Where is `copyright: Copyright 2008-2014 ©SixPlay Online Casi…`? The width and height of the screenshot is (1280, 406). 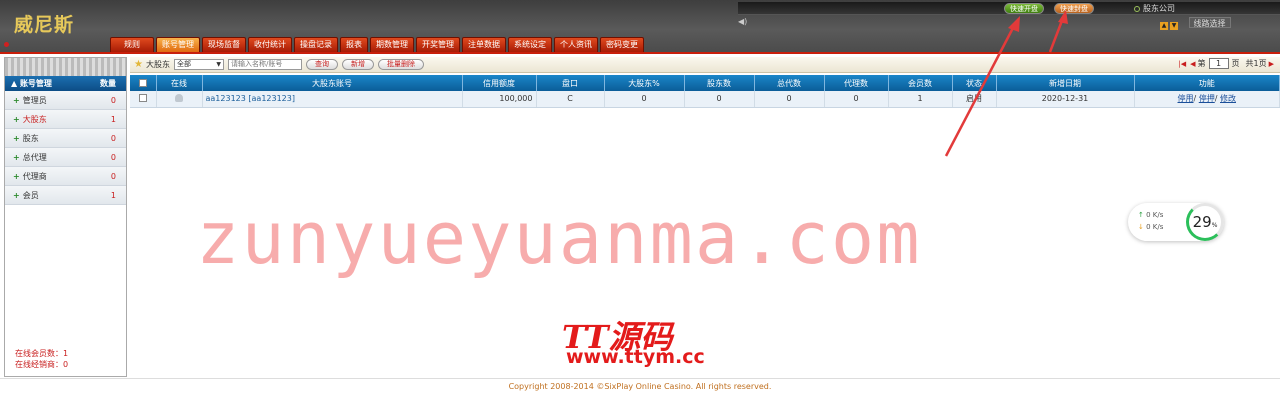
copyright: Copyright 2008-2014 ©SixPlay Online Casi… is located at coordinates (640, 386).